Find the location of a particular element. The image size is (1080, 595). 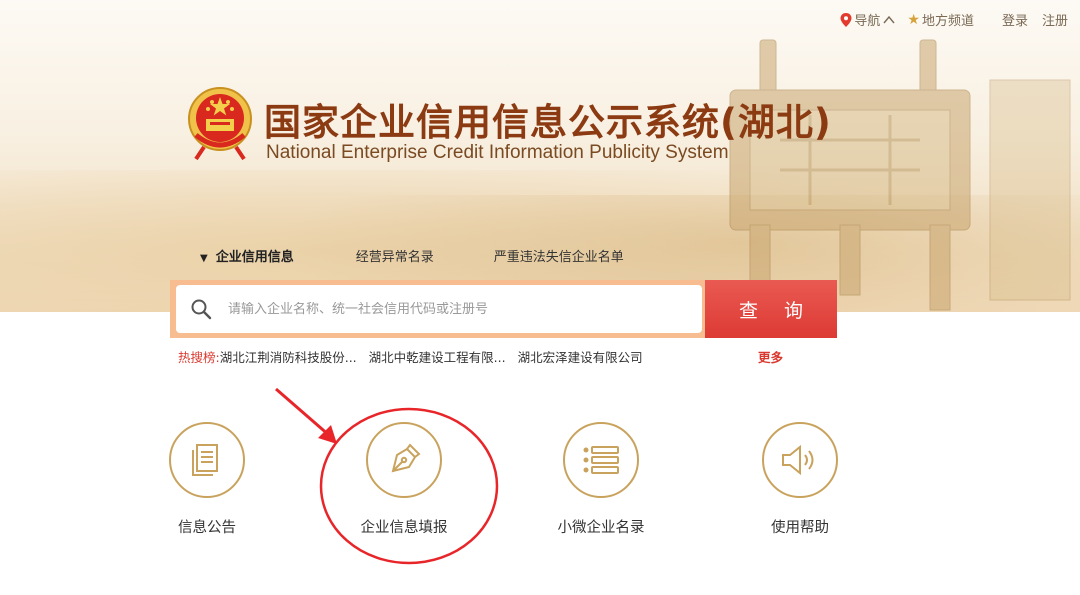

pen-nib-icon is located at coordinates (406, 458).